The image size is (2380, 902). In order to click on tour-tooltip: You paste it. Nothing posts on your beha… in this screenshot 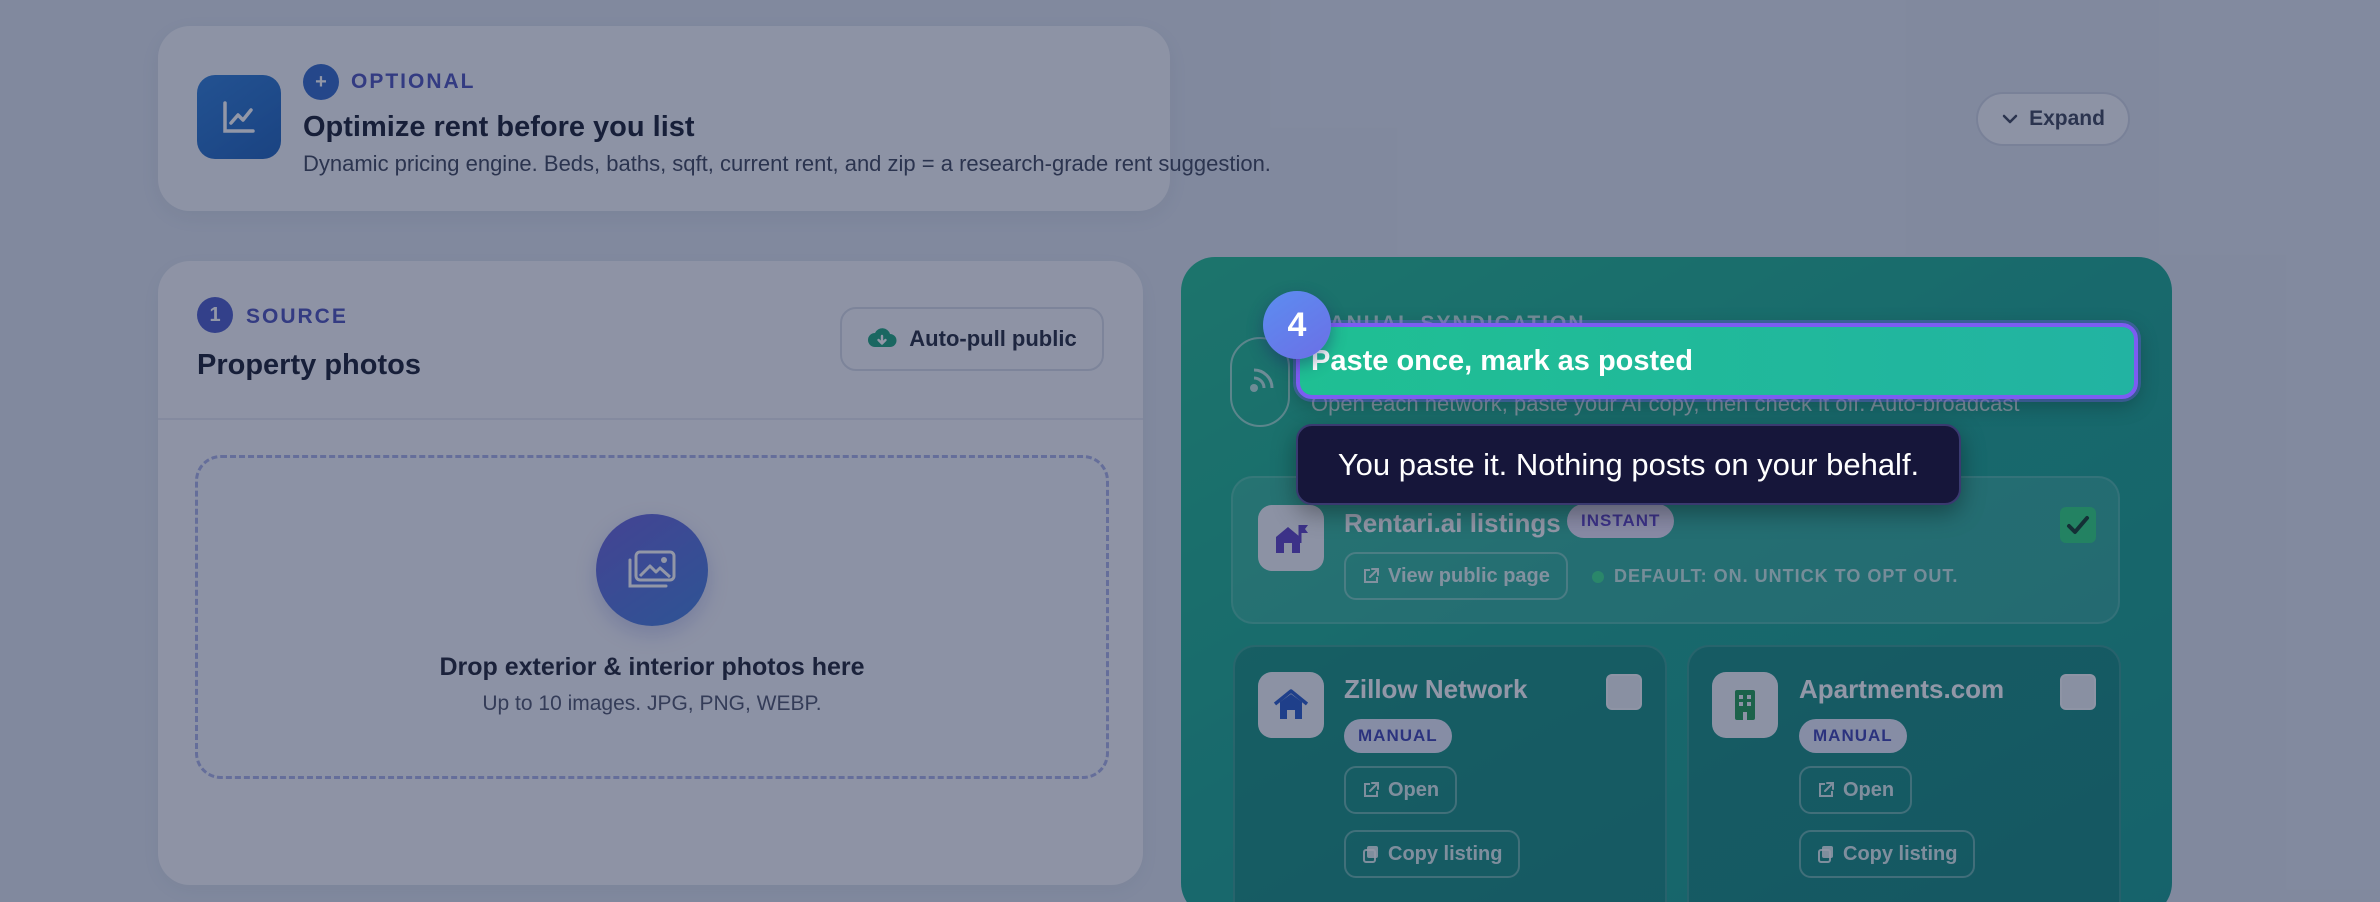, I will do `click(1628, 464)`.